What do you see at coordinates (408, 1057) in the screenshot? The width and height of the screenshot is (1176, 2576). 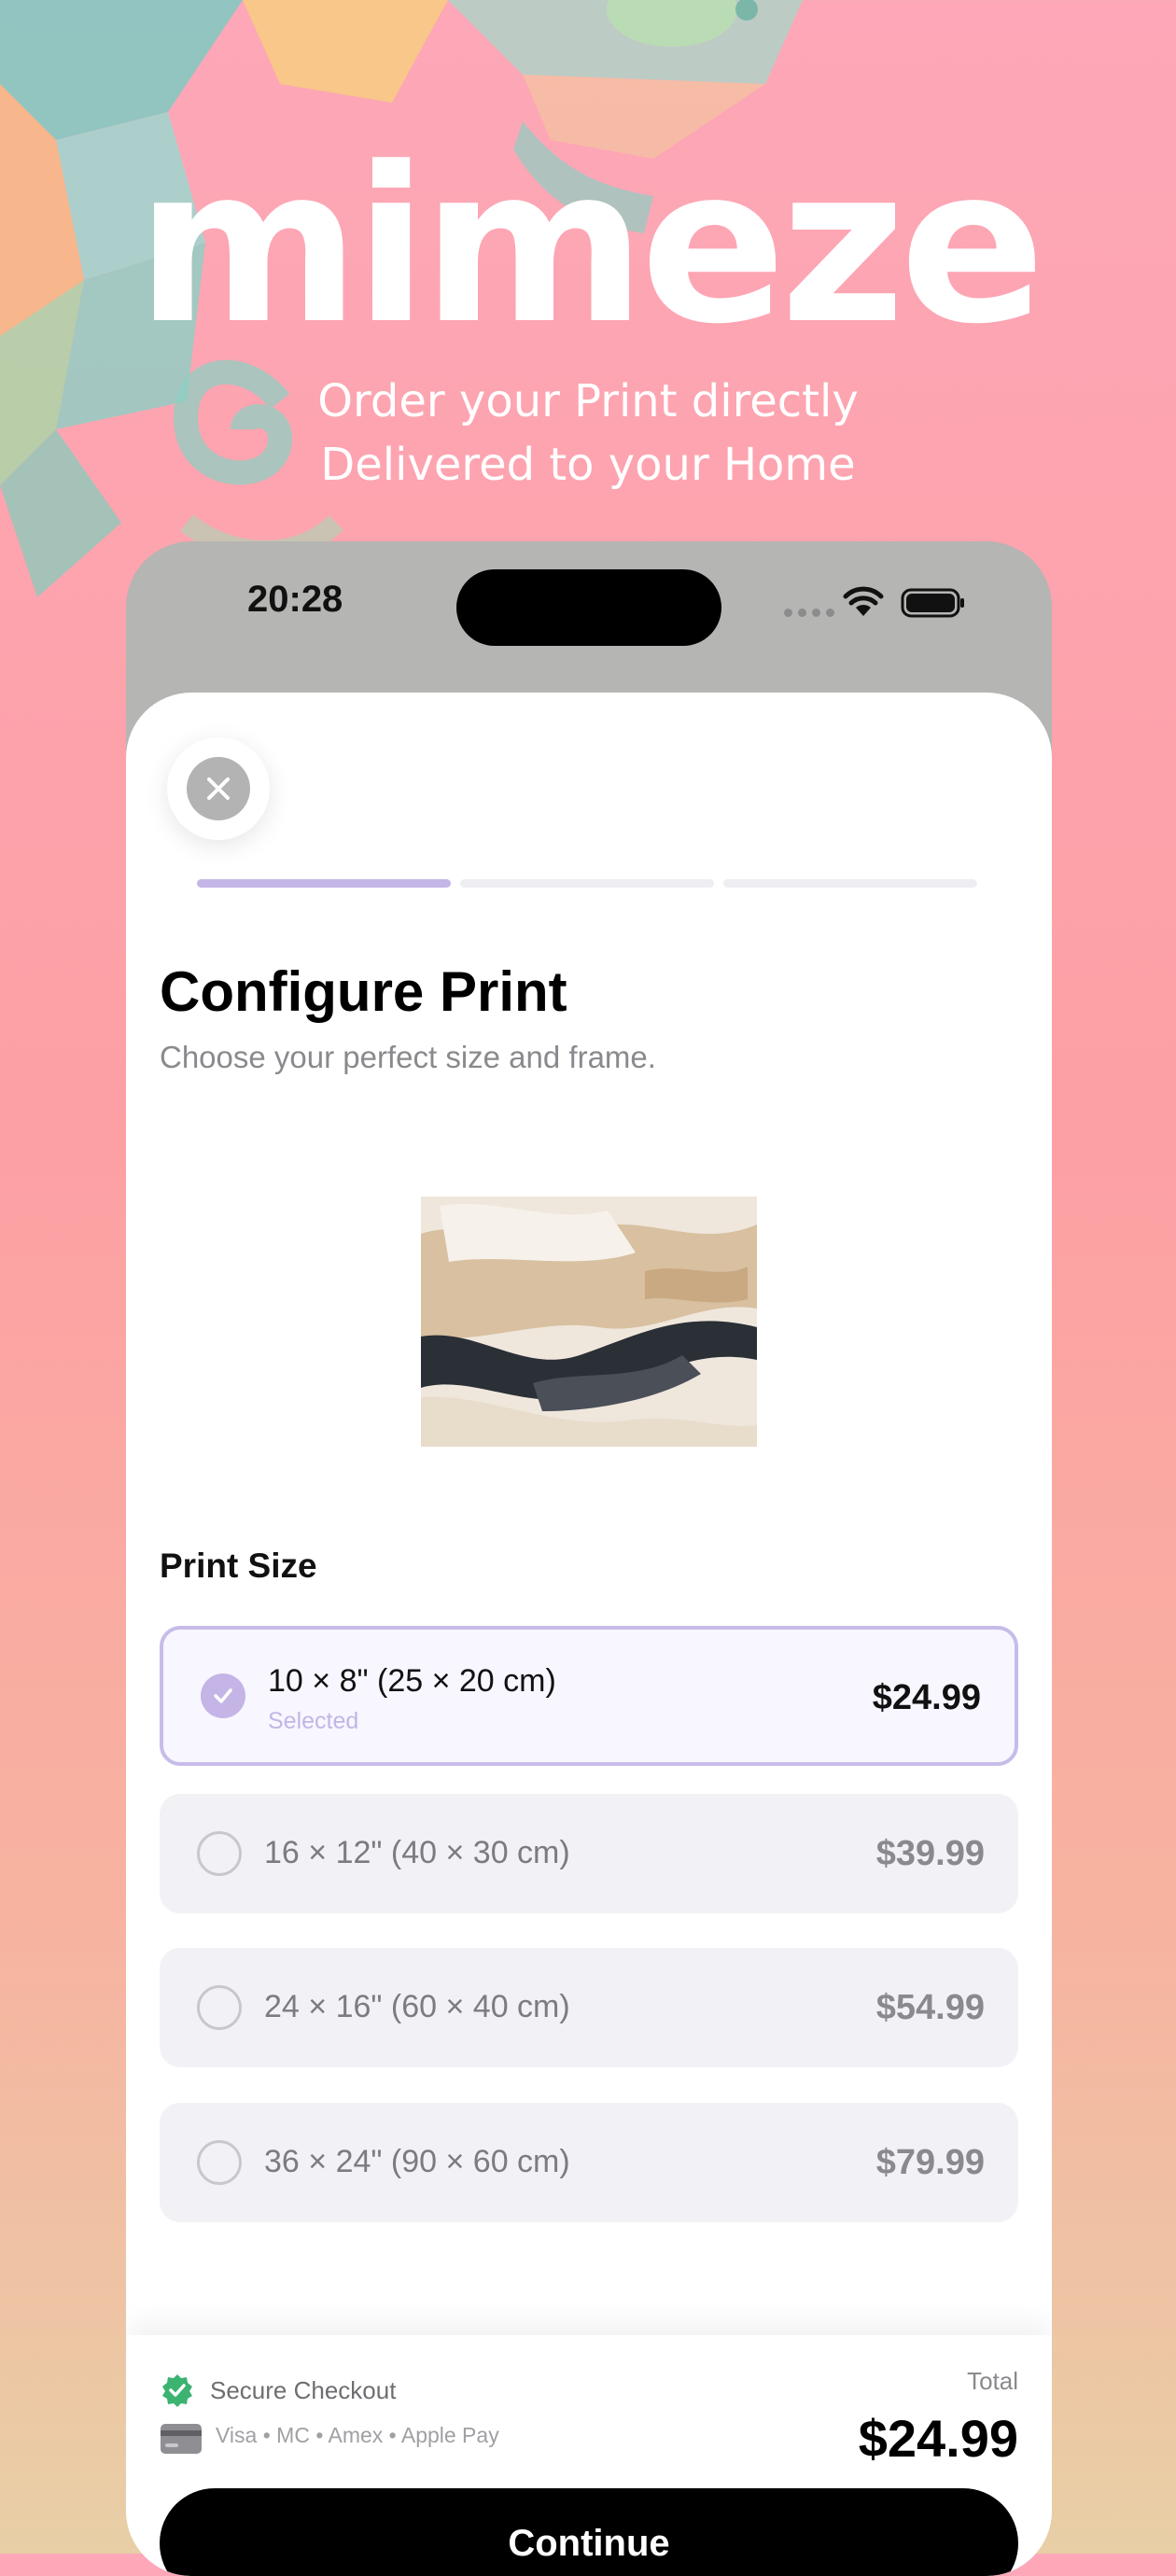 I see `page-subtitle: Choose your perfect size and frame.` at bounding box center [408, 1057].